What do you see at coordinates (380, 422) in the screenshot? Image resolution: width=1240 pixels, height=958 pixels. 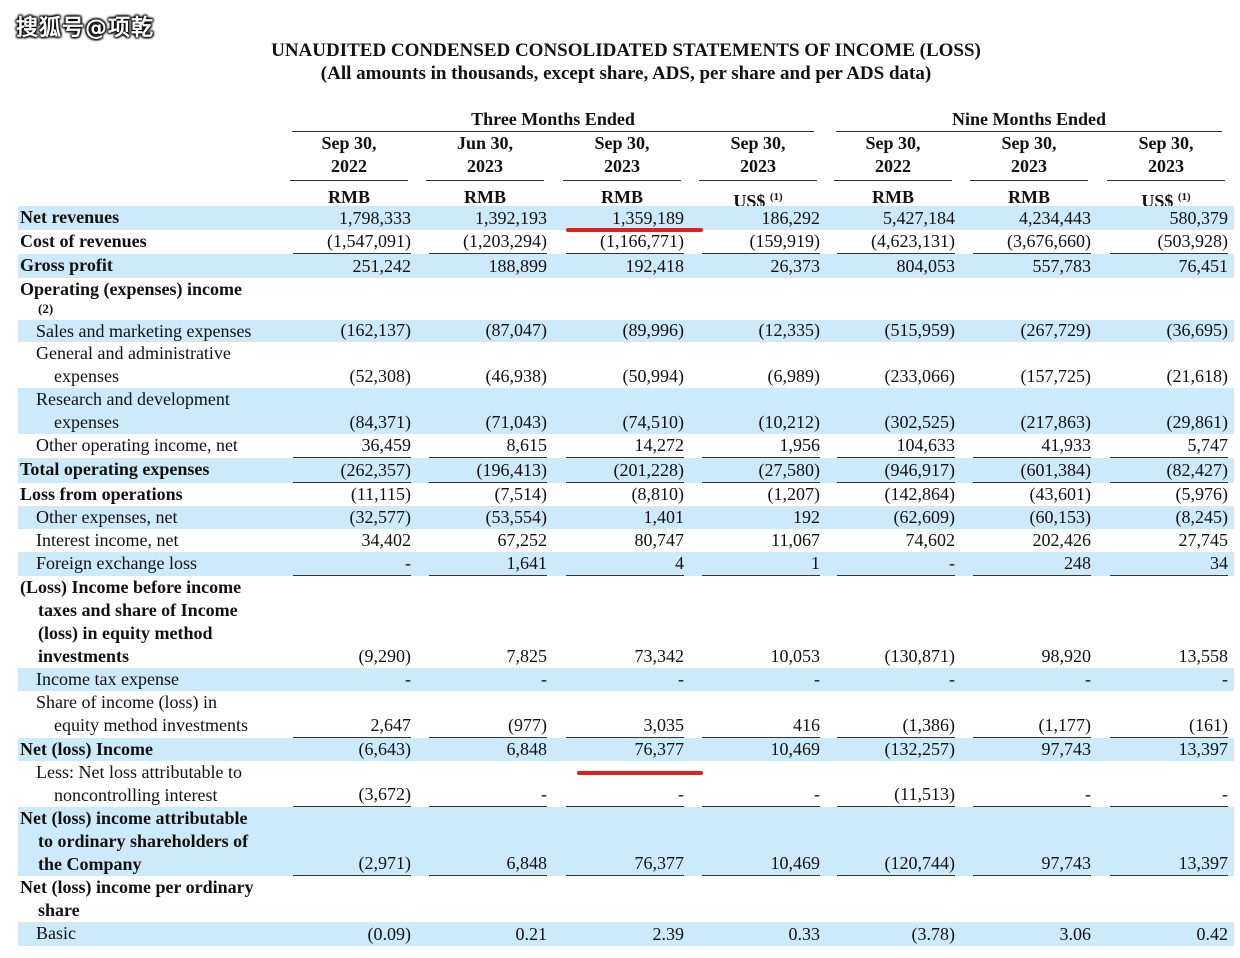 I see `table-cell: (84,371)` at bounding box center [380, 422].